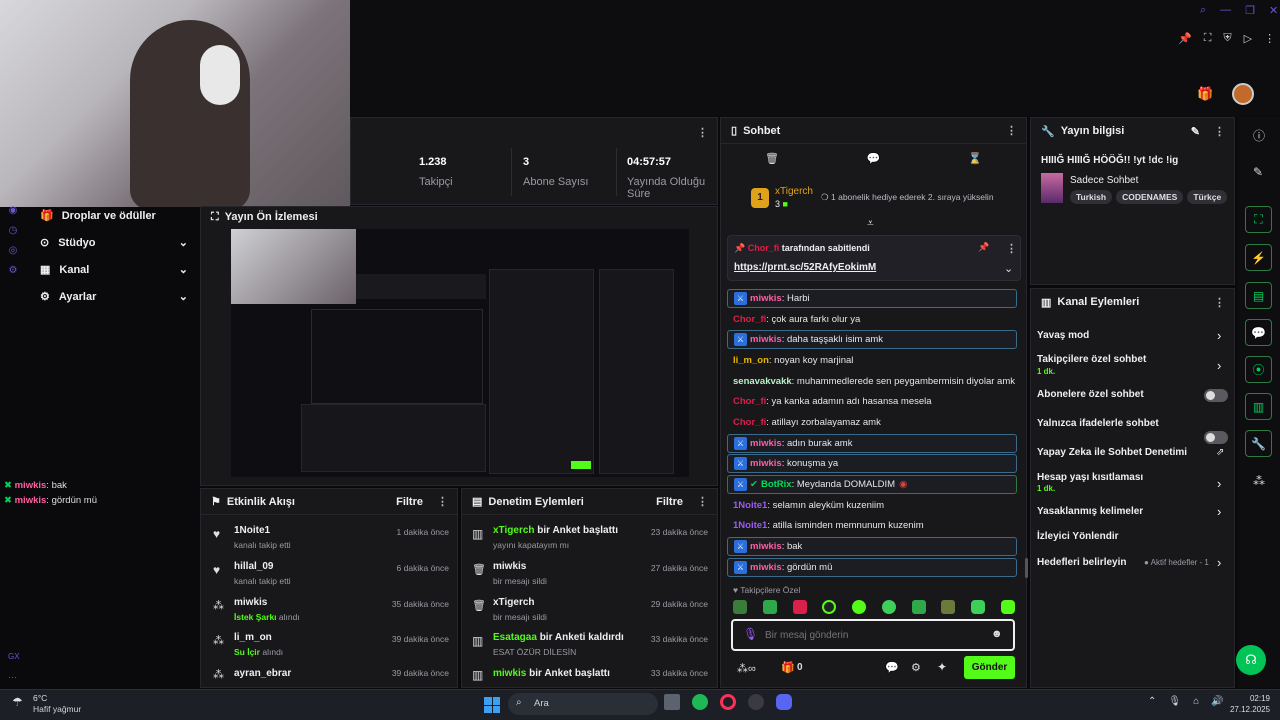 Image resolution: width=1280 pixels, height=720 pixels. Describe the element at coordinates (1245, 704) in the screenshot. I see `clock: 02:19 27.12.2025` at that location.